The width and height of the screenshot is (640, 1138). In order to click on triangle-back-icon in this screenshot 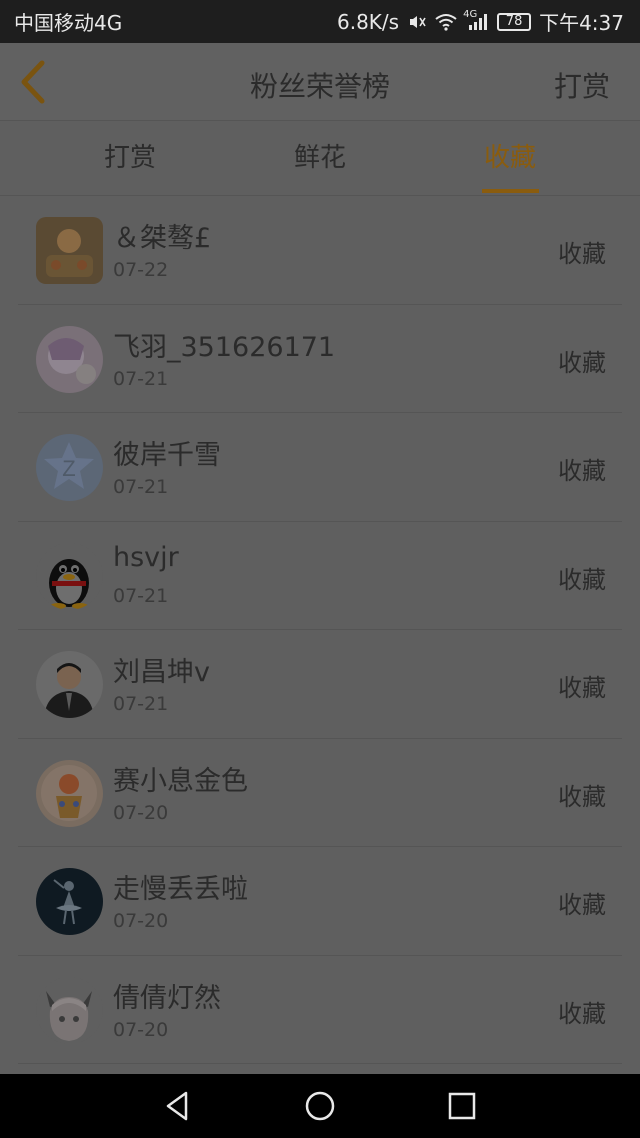, I will do `click(177, 1106)`.